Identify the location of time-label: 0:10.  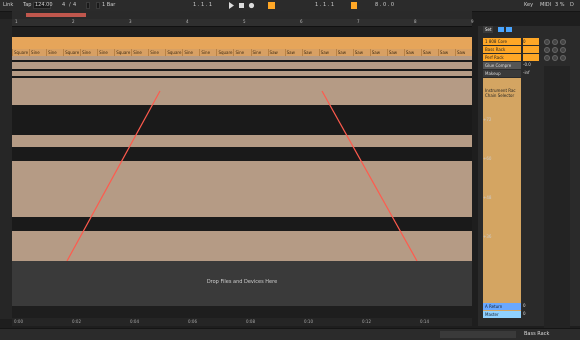
(308, 321).